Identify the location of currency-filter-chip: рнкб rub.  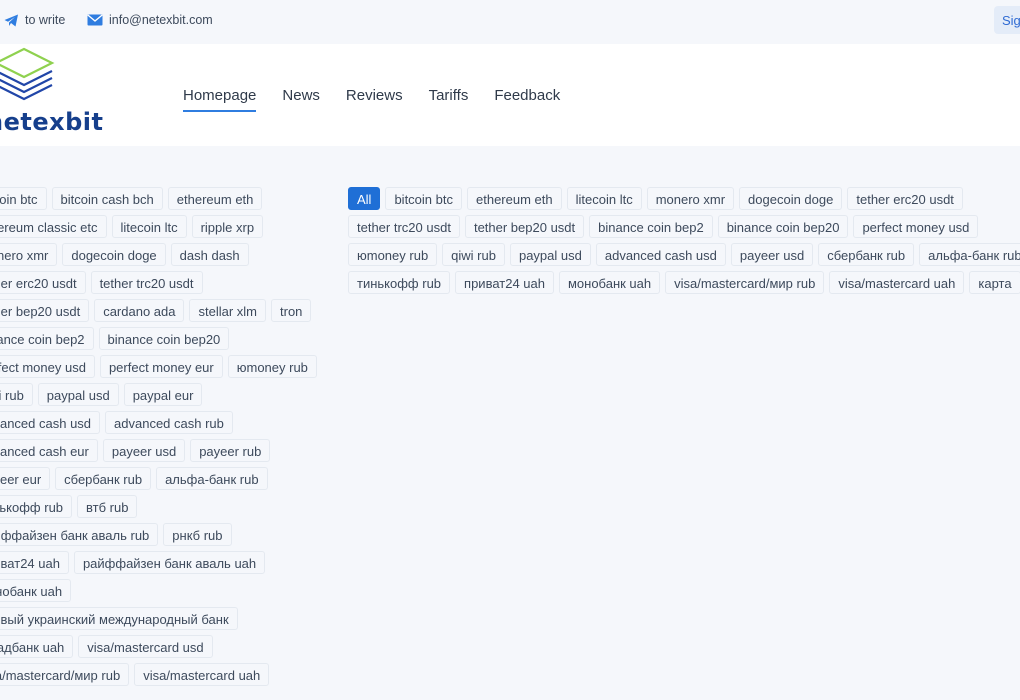
(197, 534).